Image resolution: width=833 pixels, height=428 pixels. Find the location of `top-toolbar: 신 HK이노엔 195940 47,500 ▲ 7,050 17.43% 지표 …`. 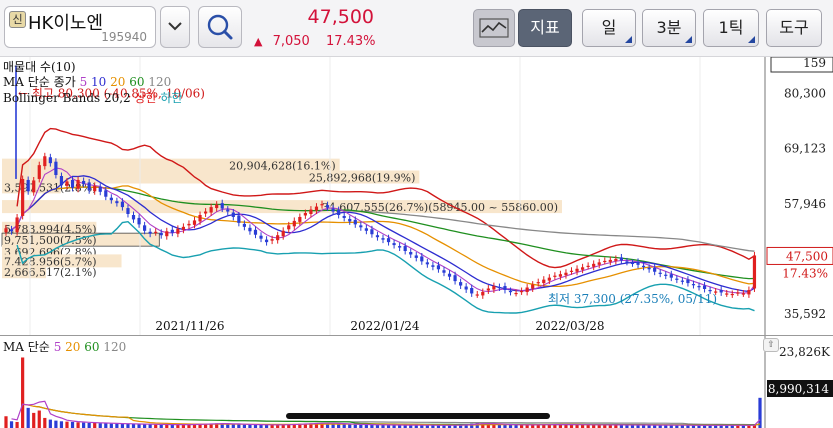

top-toolbar: 신 HK이노엔 195940 47,500 ▲ 7,050 17.43% 지표 … is located at coordinates (416, 28).